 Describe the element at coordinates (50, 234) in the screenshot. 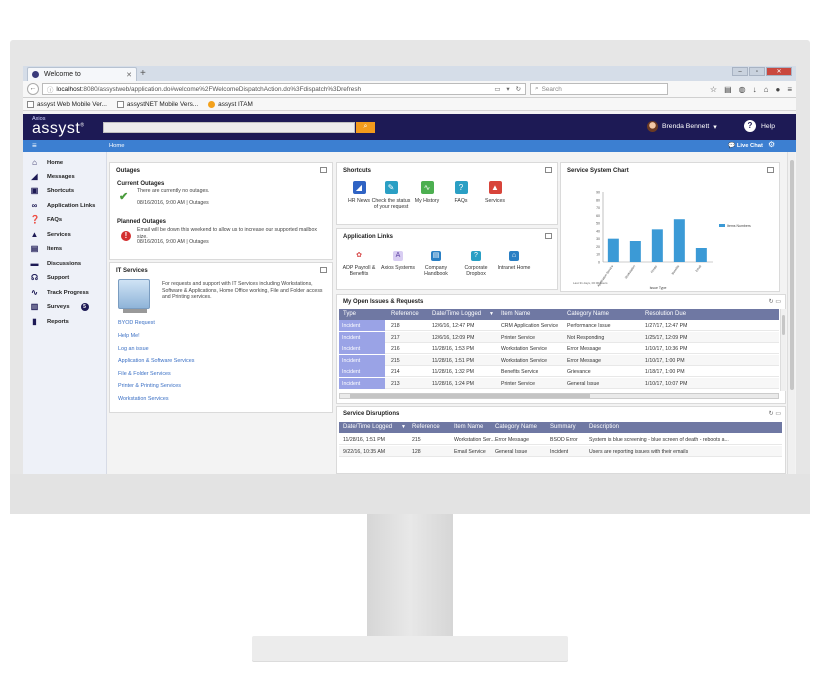

I see `sidebar-item-services: ▲ Services` at that location.